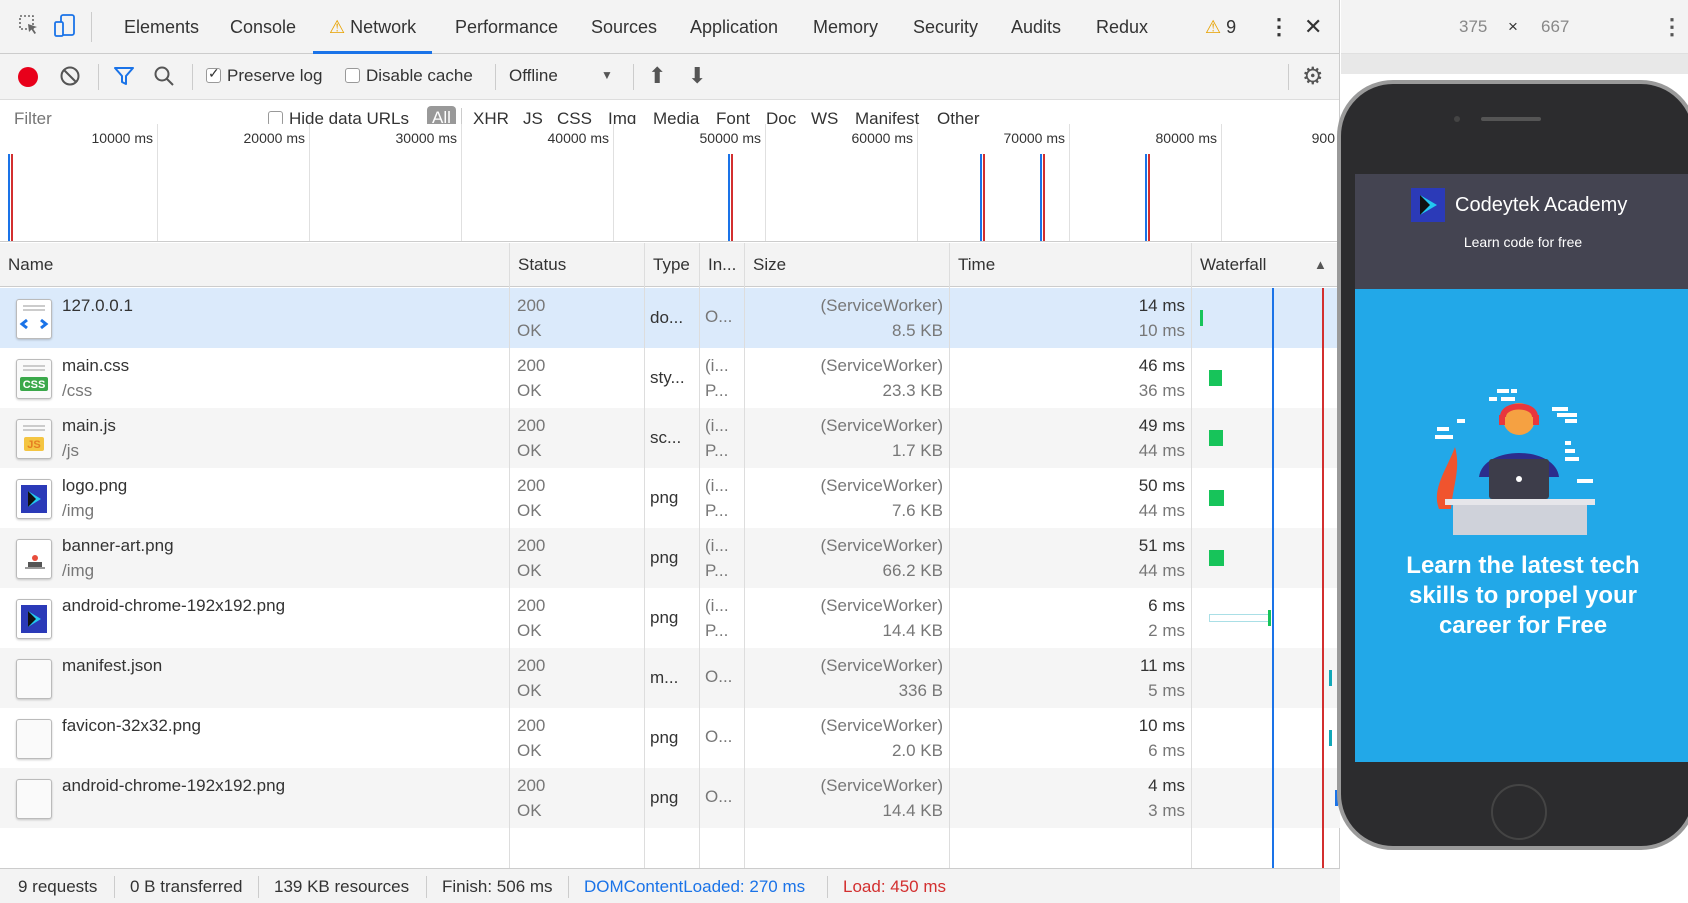 The image size is (1688, 903). What do you see at coordinates (576, 265) in the screenshot?
I see `column-header-status: Status` at bounding box center [576, 265].